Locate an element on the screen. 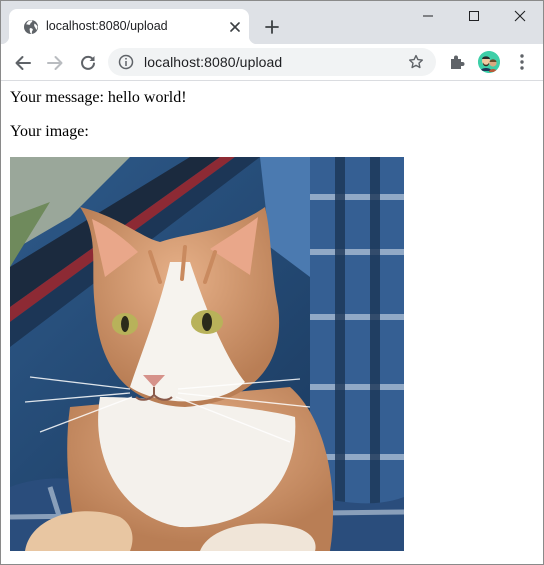 The height and width of the screenshot is (565, 544). forward-button is located at coordinates (55, 63).